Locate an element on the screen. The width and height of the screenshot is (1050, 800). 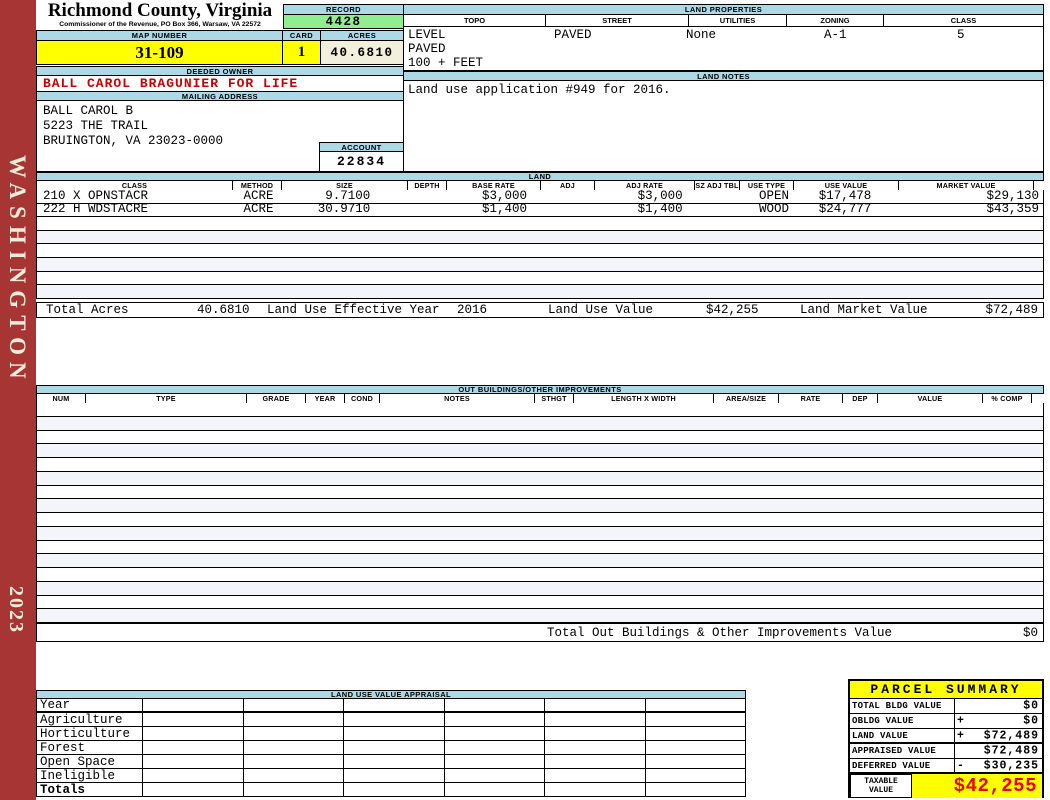
parcel-summary-row-value: - $30,235 is located at coordinates (998, 765).